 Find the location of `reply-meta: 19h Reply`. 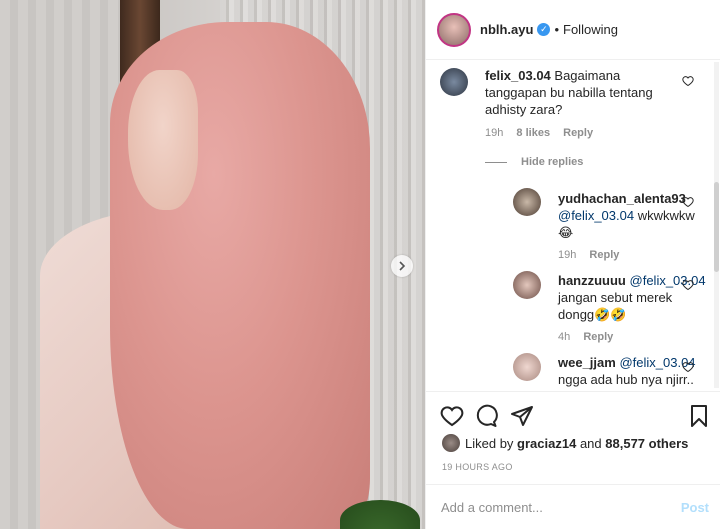

reply-meta: 19h Reply is located at coordinates (593, 255).